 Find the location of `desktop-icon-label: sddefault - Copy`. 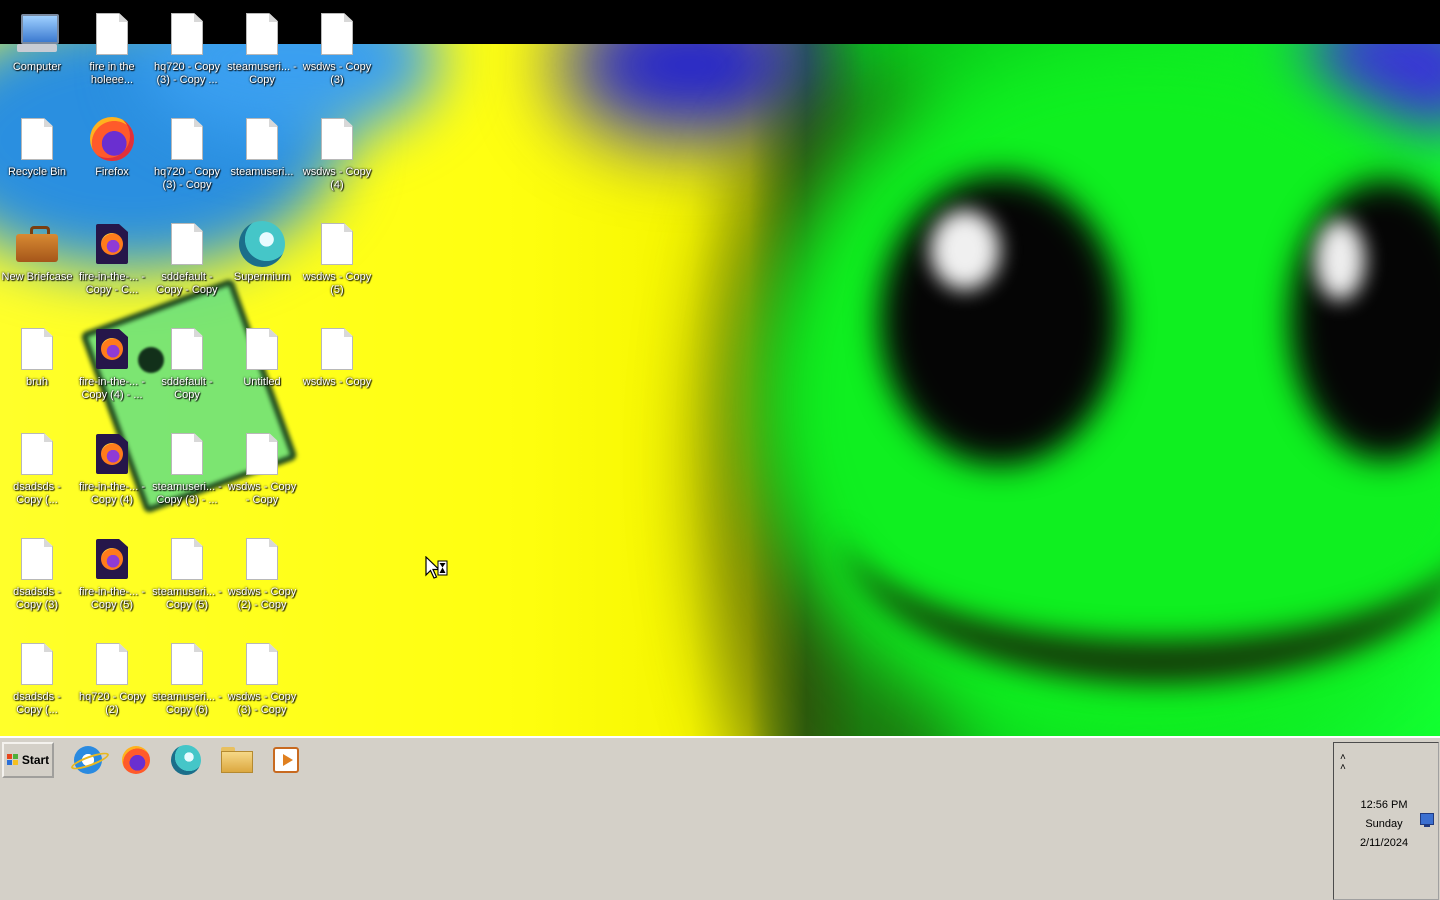

desktop-icon-label: sddefault - Copy is located at coordinates (187, 388).